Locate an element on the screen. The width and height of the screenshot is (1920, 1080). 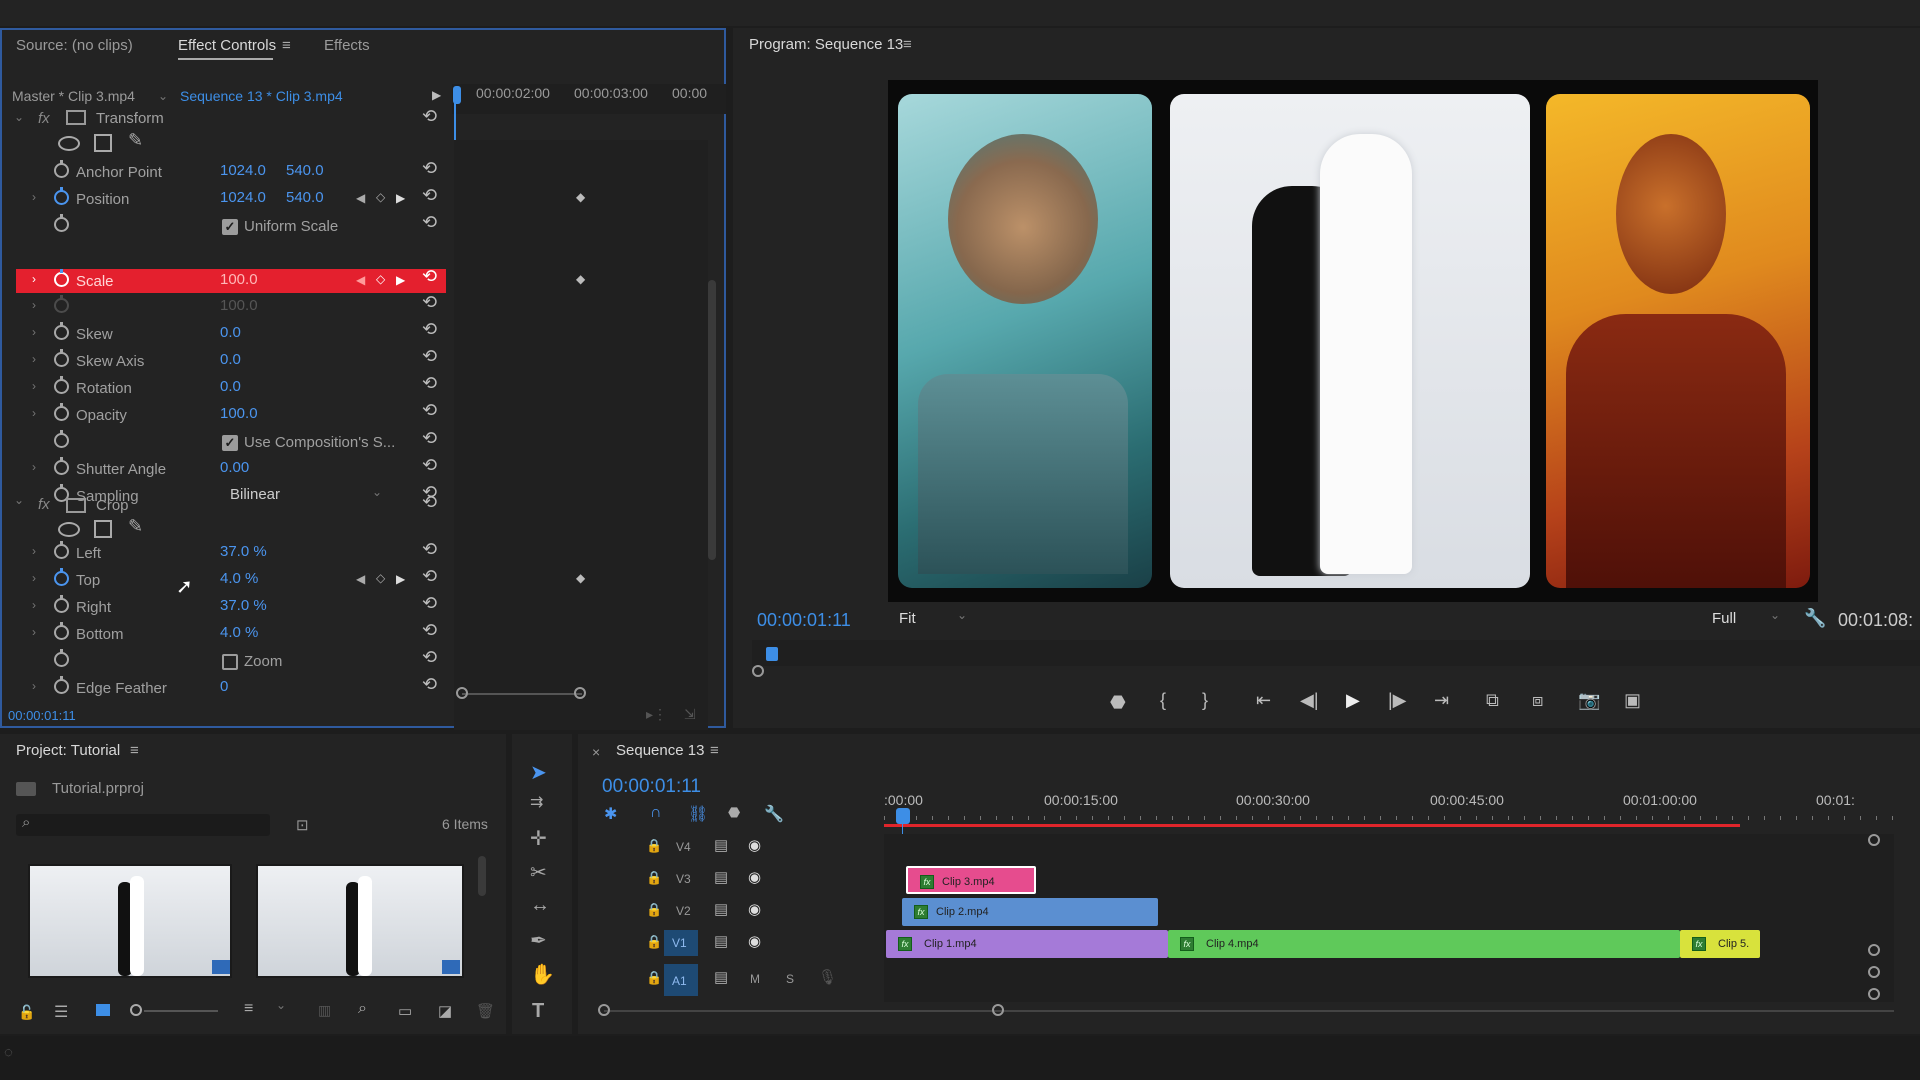
program-playhead is located at coordinates (772, 654).